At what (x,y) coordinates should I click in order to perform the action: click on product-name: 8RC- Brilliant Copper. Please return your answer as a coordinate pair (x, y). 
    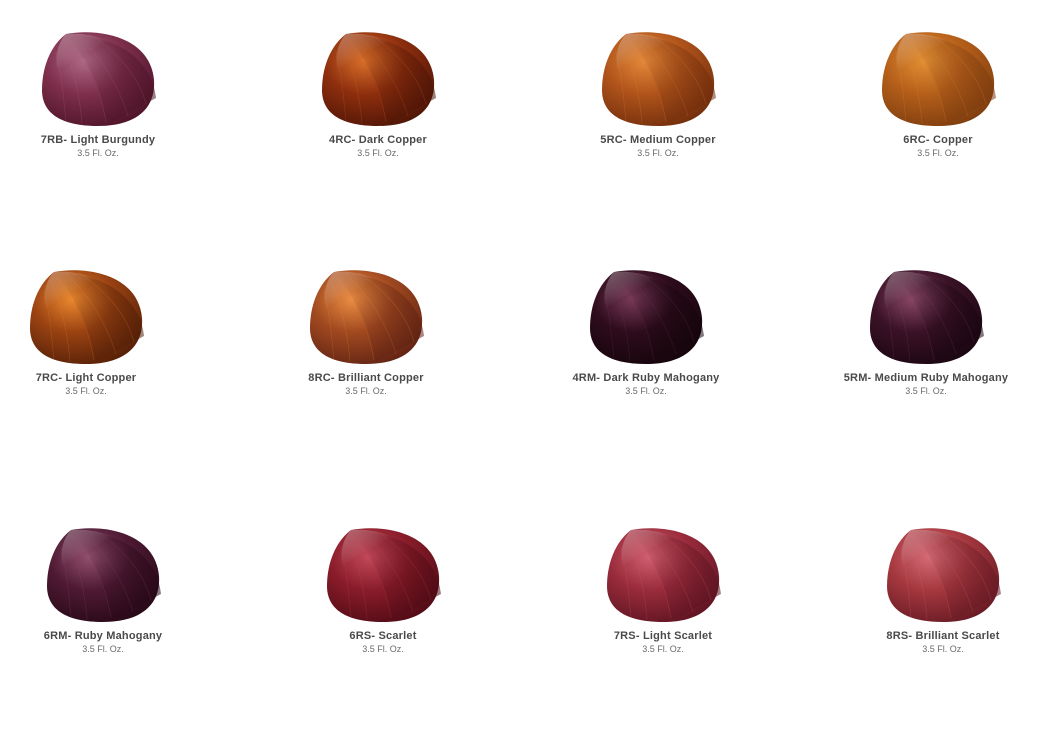
    Looking at the image, I should click on (365, 378).